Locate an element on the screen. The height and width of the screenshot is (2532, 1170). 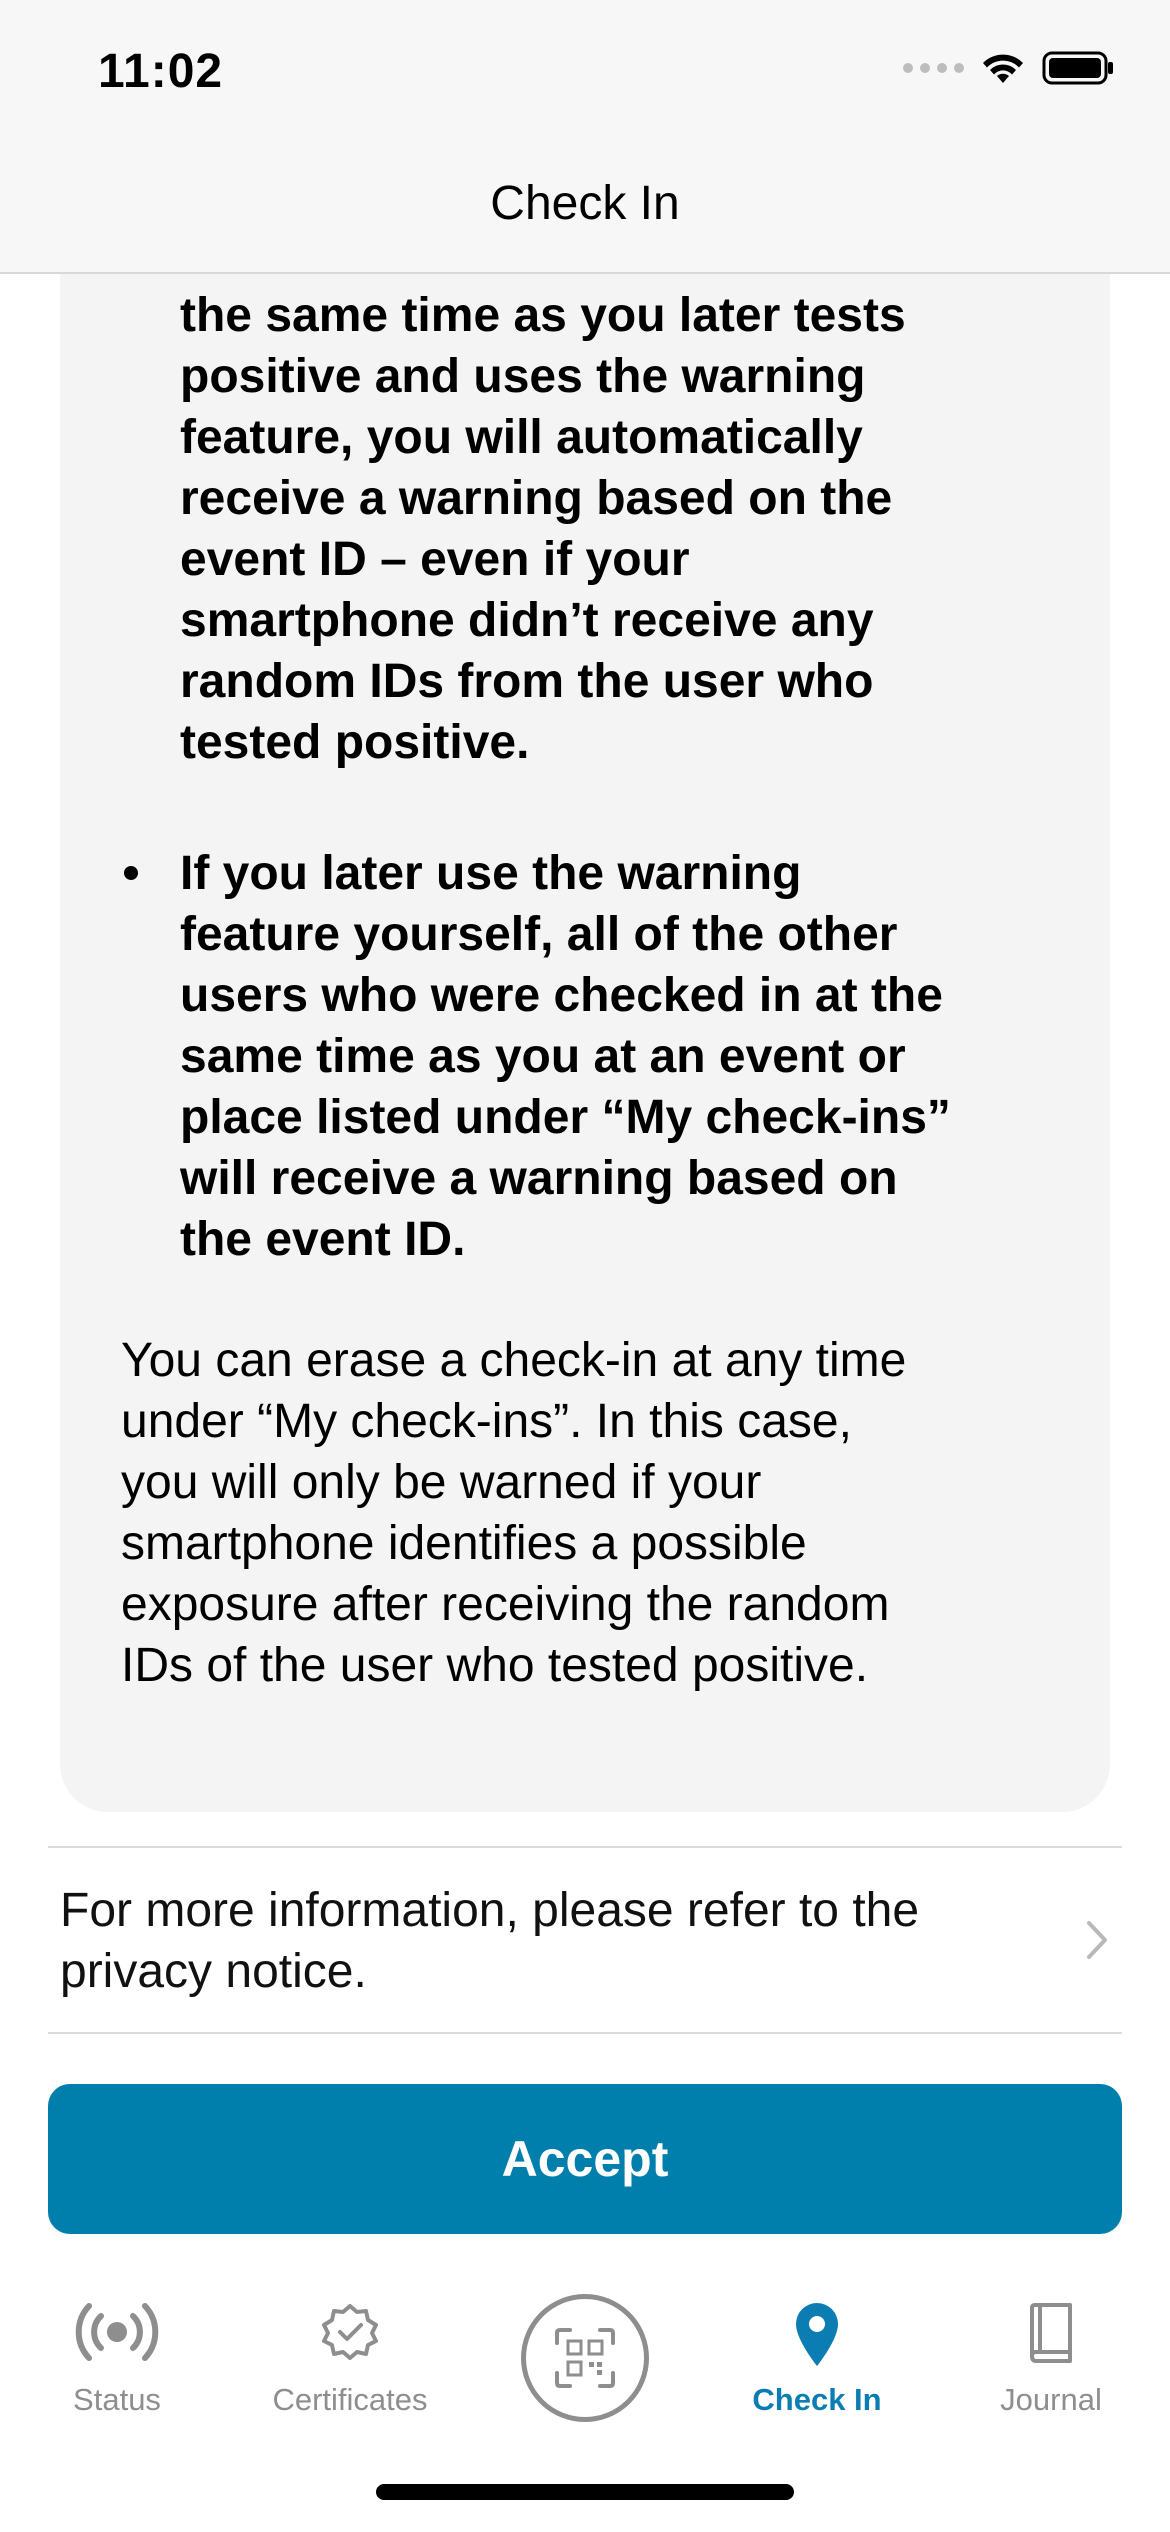
battery-icon is located at coordinates (1077, 68).